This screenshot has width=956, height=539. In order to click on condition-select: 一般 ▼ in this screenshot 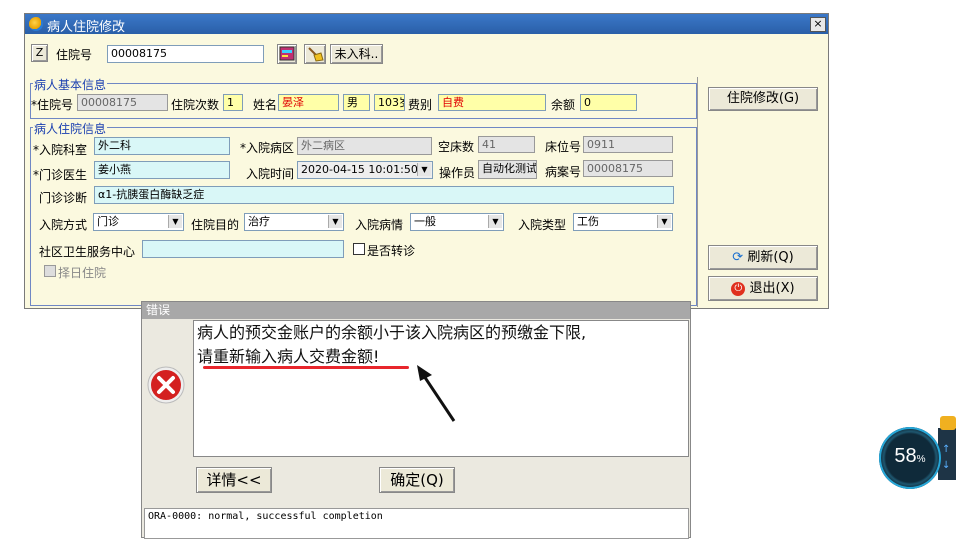, I will do `click(457, 222)`.